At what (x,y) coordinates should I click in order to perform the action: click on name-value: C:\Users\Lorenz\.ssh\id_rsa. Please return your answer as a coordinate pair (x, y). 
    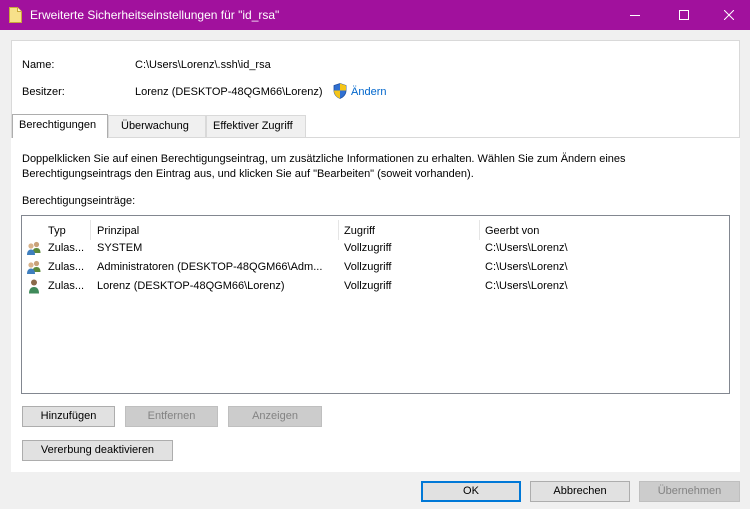
    Looking at the image, I should click on (203, 65).